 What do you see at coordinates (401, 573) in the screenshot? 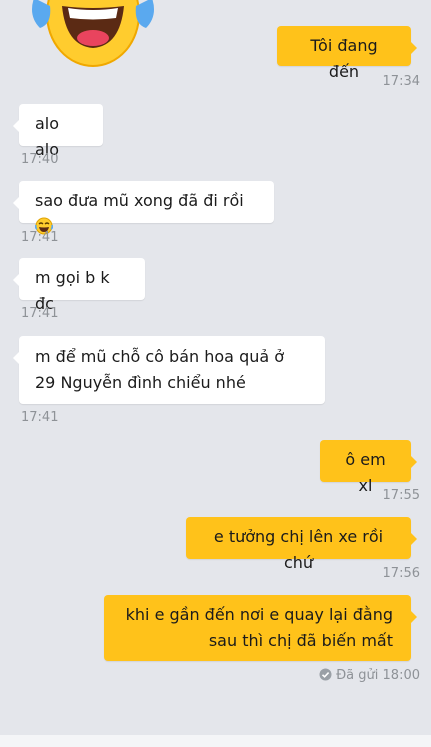
I see `message-timestamp: 17:56` at bounding box center [401, 573].